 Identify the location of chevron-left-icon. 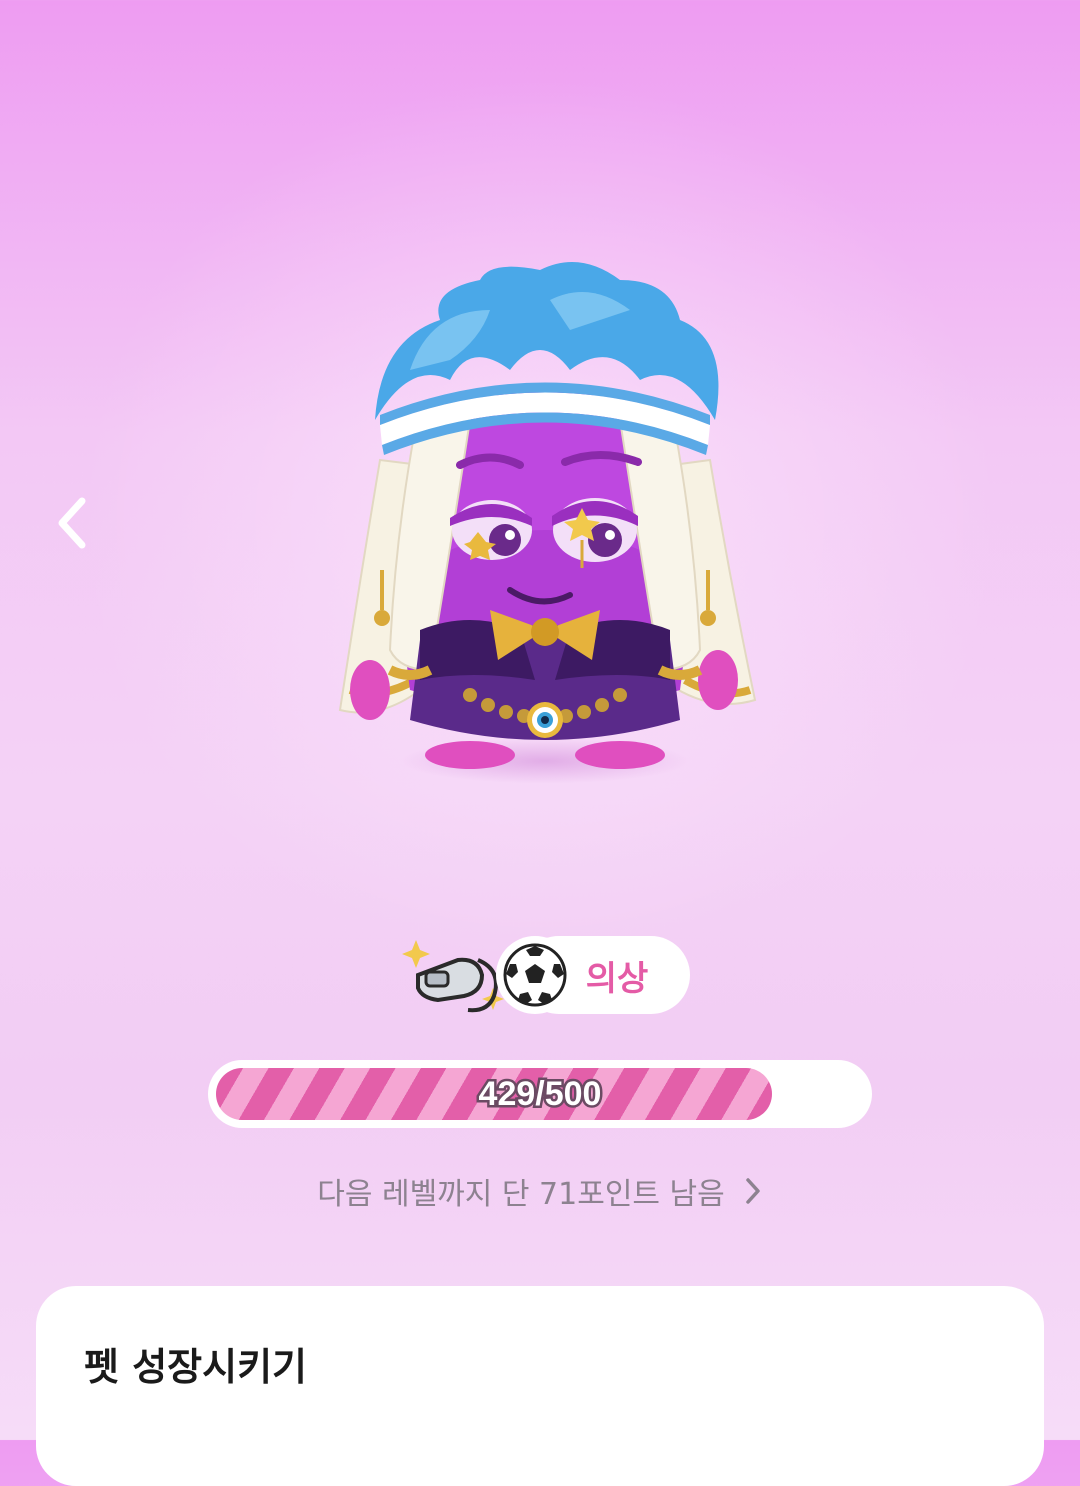
(72, 523).